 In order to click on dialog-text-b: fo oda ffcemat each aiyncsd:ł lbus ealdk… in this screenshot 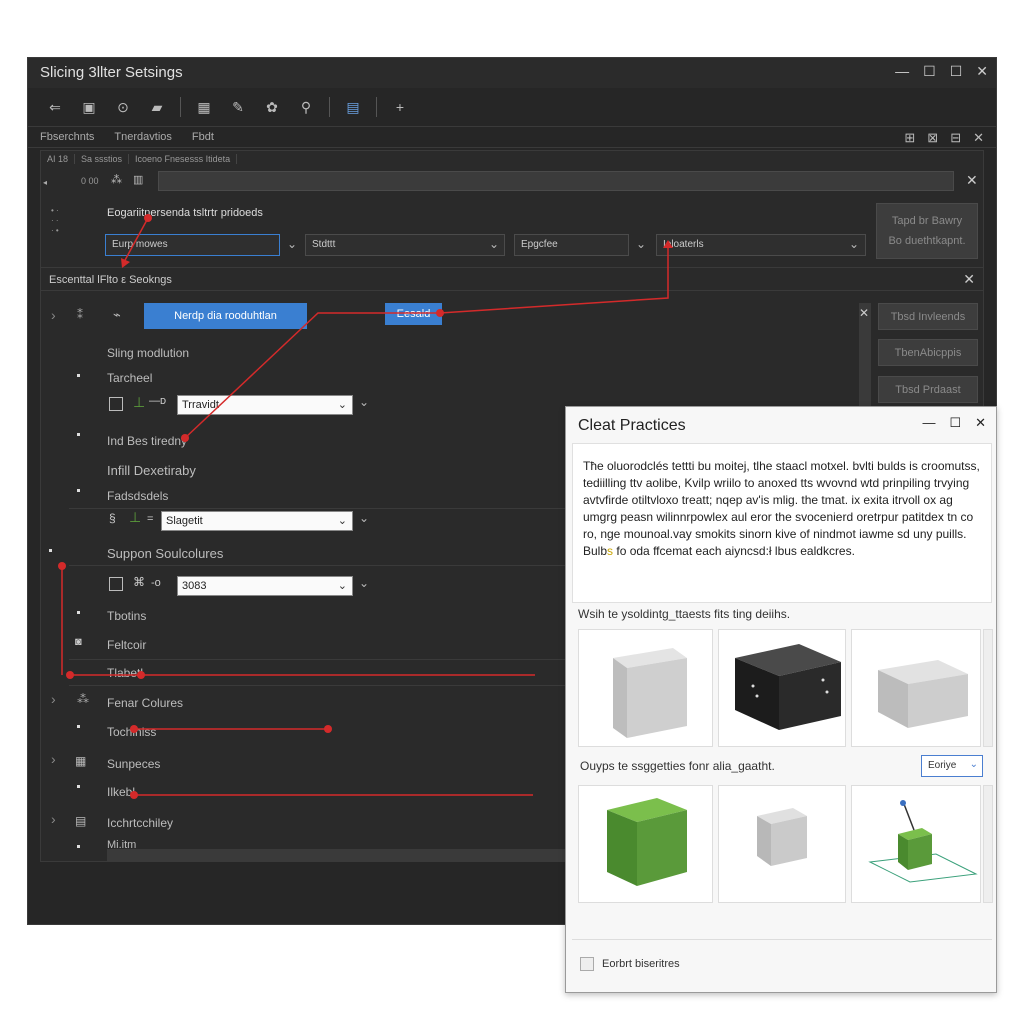, I will do `click(734, 551)`.